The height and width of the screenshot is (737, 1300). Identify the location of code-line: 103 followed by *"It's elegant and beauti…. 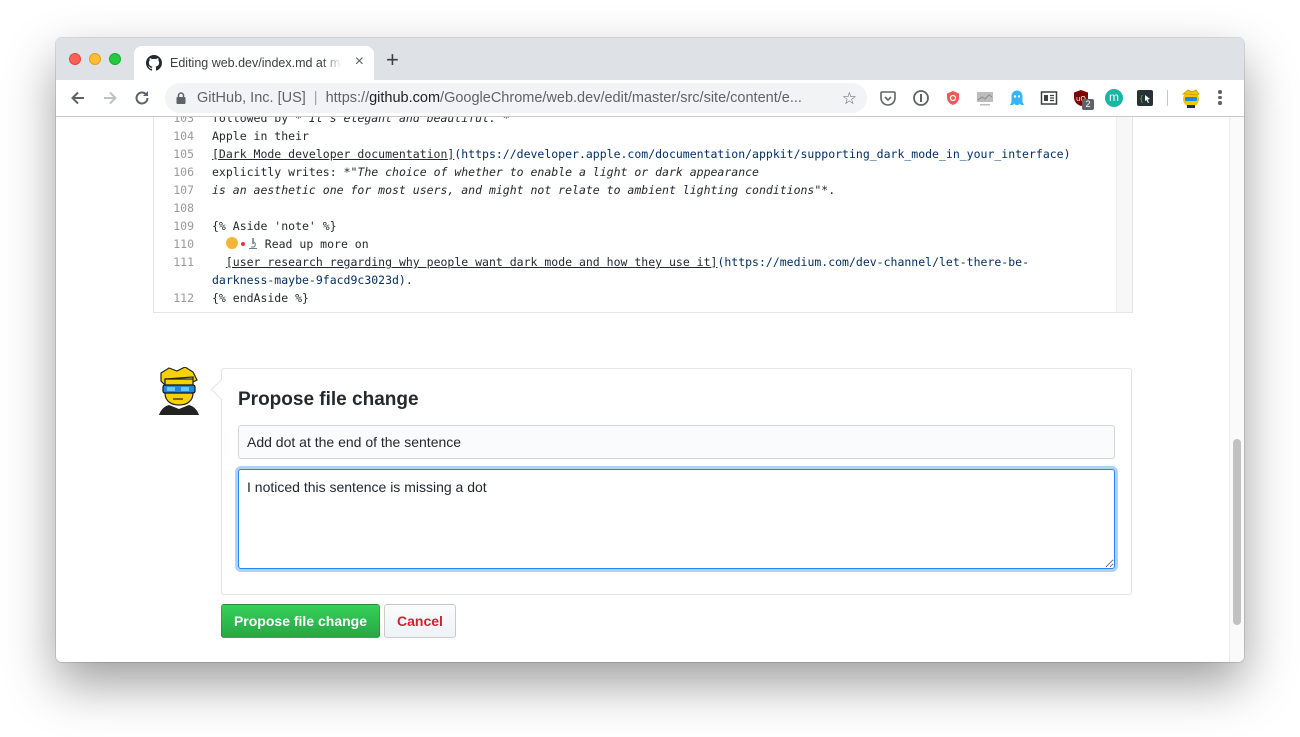
(332, 122).